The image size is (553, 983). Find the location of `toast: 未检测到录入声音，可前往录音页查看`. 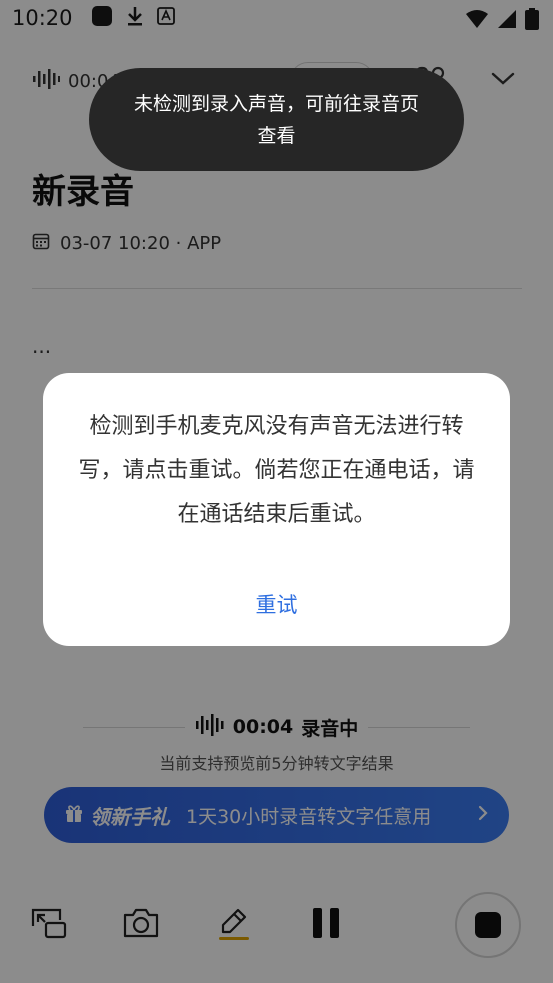

toast: 未检测到录入声音，可前往录音页查看 is located at coordinates (276, 119).